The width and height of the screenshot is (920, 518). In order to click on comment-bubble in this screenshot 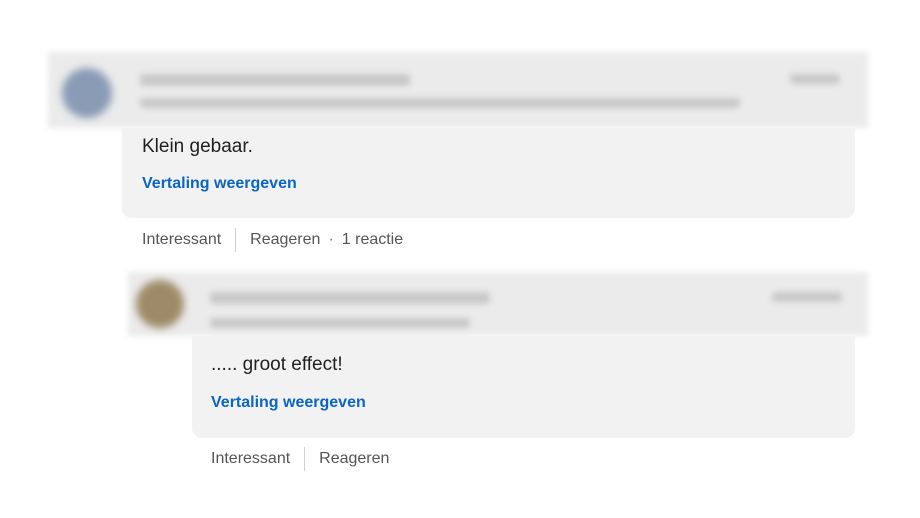, I will do `click(523, 387)`.